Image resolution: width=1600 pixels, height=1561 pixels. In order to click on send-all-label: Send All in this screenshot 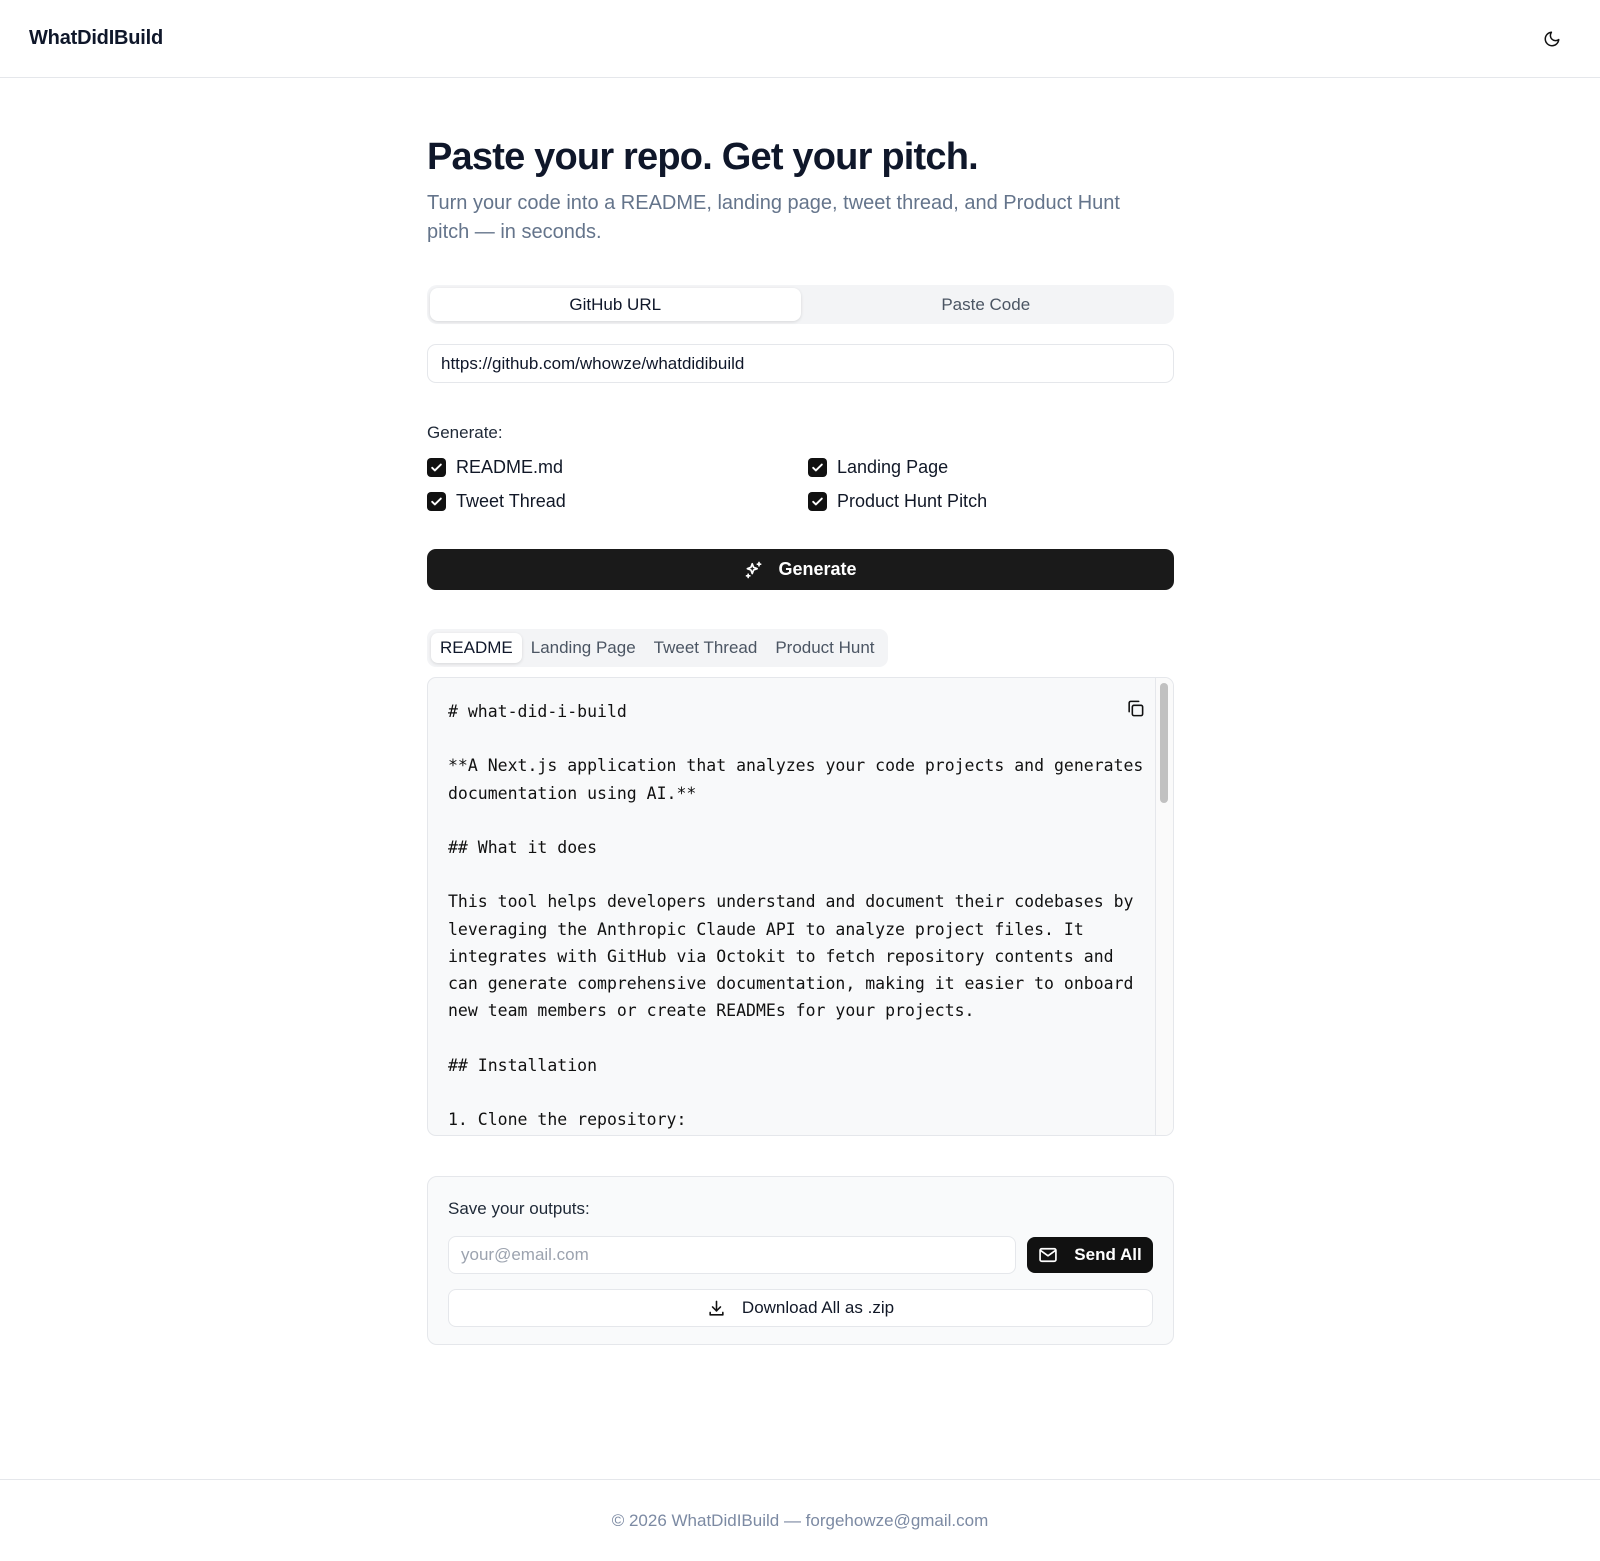, I will do `click(1108, 1254)`.